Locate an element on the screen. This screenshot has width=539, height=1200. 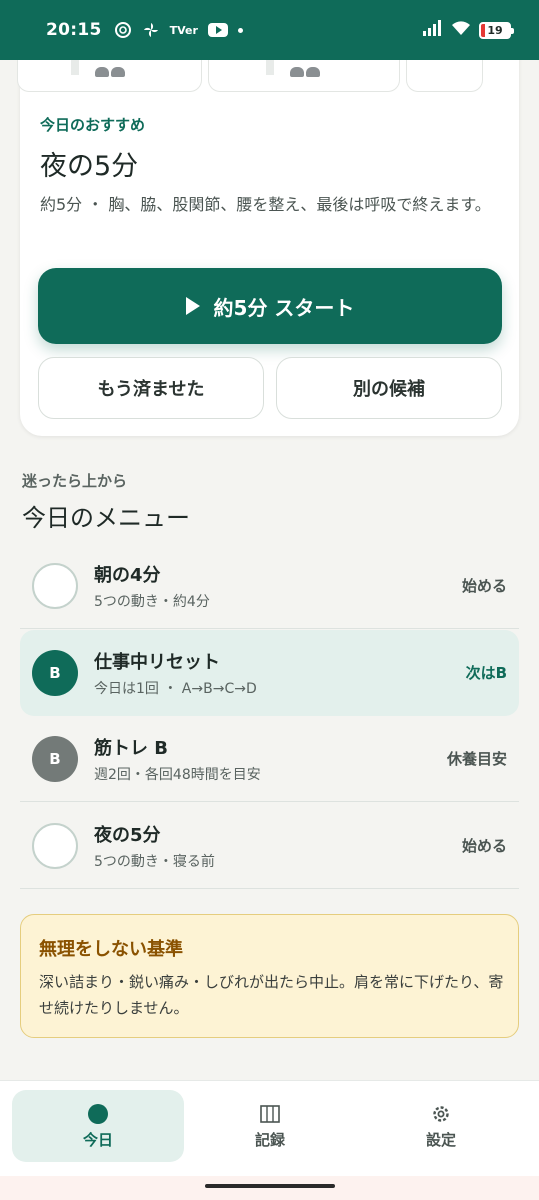
pinwheel-icon is located at coordinates (151, 30).